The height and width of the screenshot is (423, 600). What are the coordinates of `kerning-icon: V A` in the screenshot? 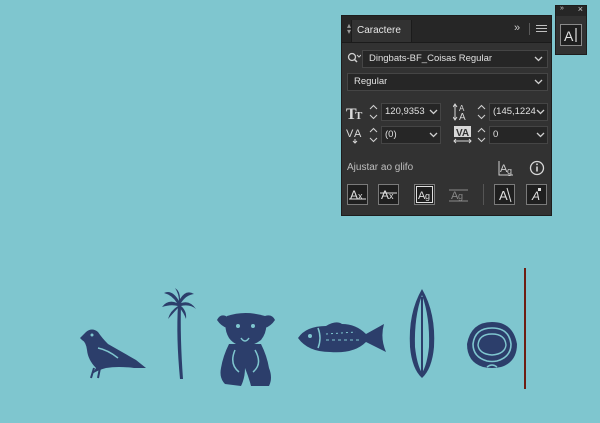 It's located at (354, 136).